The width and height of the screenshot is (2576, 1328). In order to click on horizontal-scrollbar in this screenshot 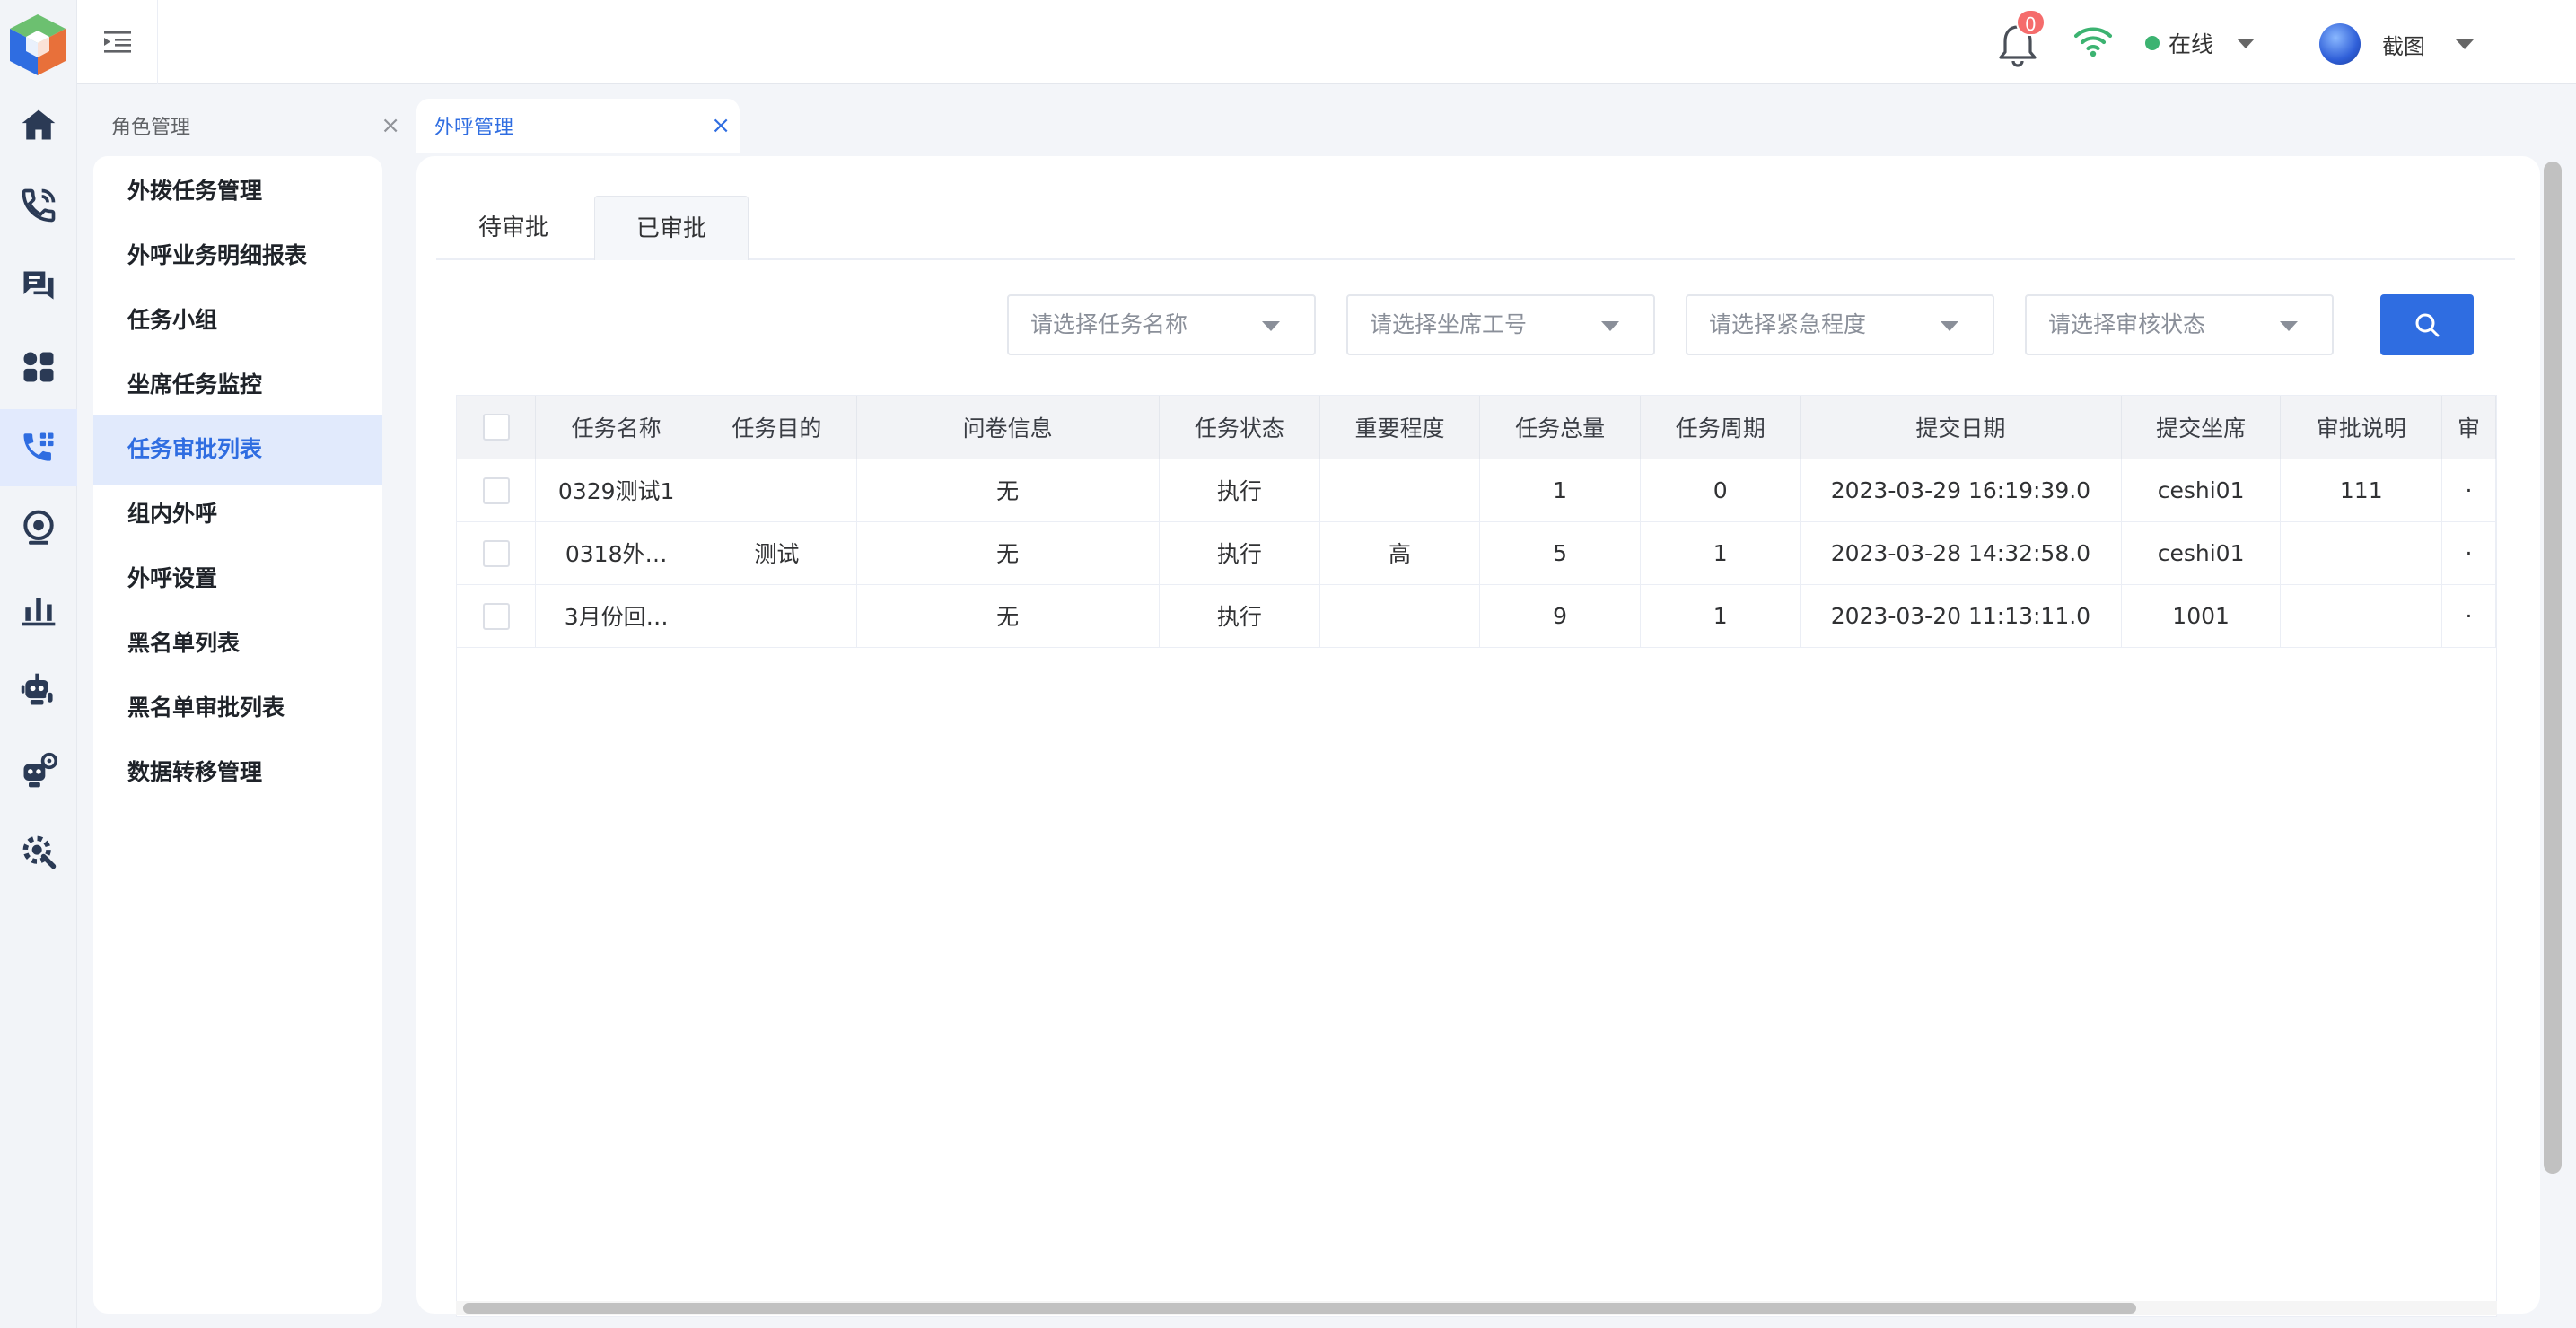, I will do `click(1299, 1308)`.